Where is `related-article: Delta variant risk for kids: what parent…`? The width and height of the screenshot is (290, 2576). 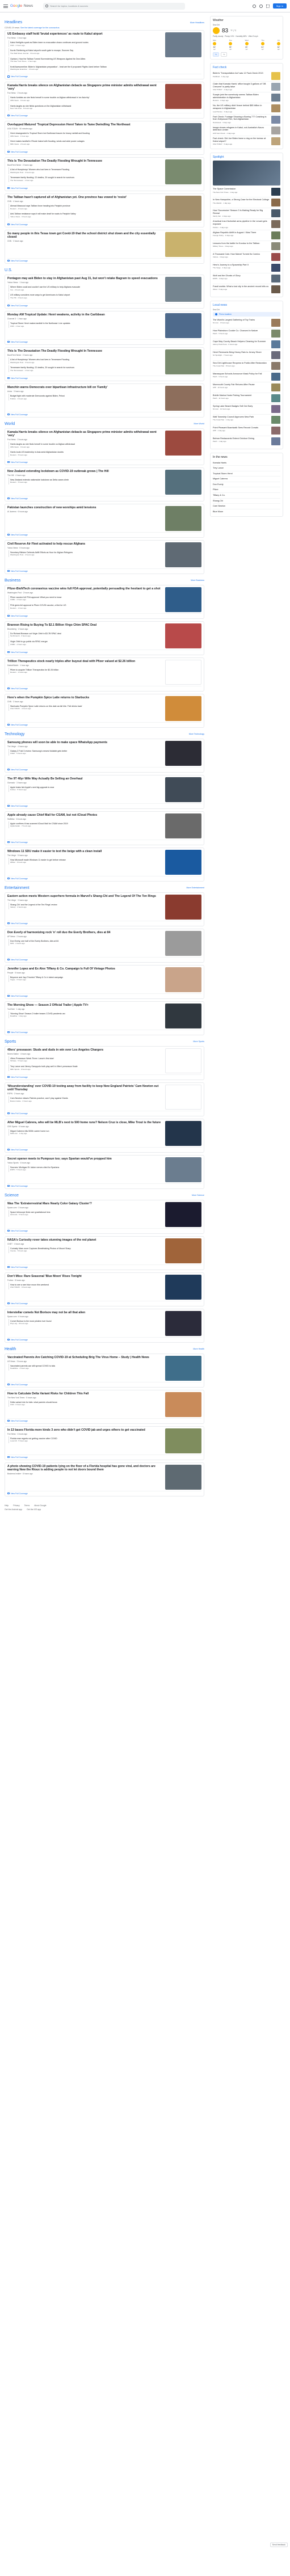 related-article: Delta variant risk for kids: what parent… is located at coordinates (85, 1403).